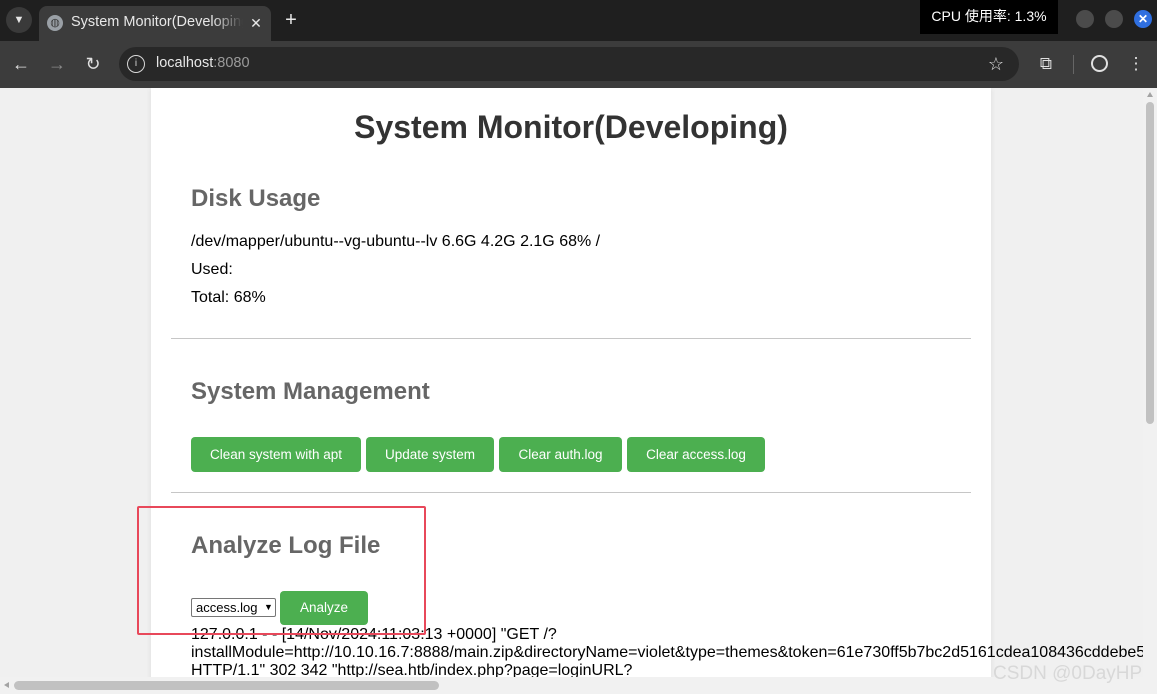  I want to click on update-system-button: Update system, so click(430, 454).